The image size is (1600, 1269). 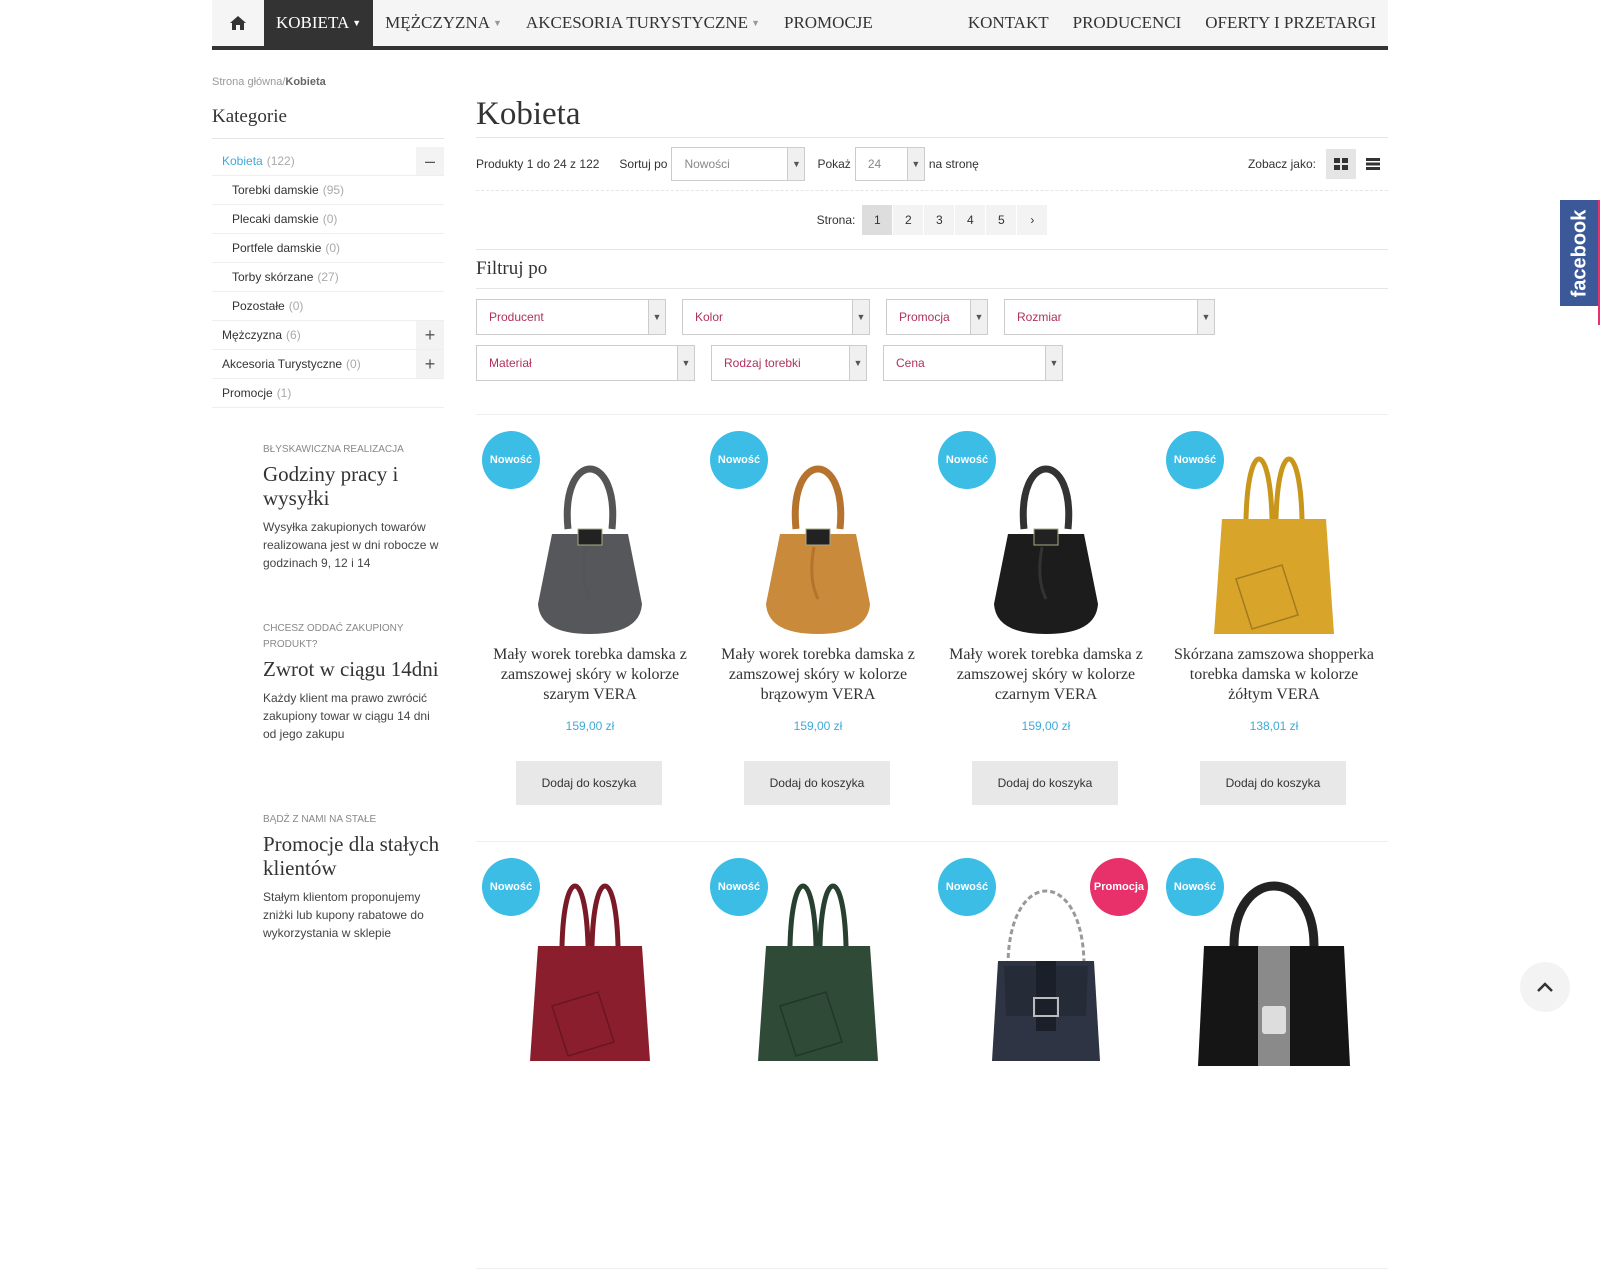 I want to click on grid-view-icon, so click(x=1341, y=164).